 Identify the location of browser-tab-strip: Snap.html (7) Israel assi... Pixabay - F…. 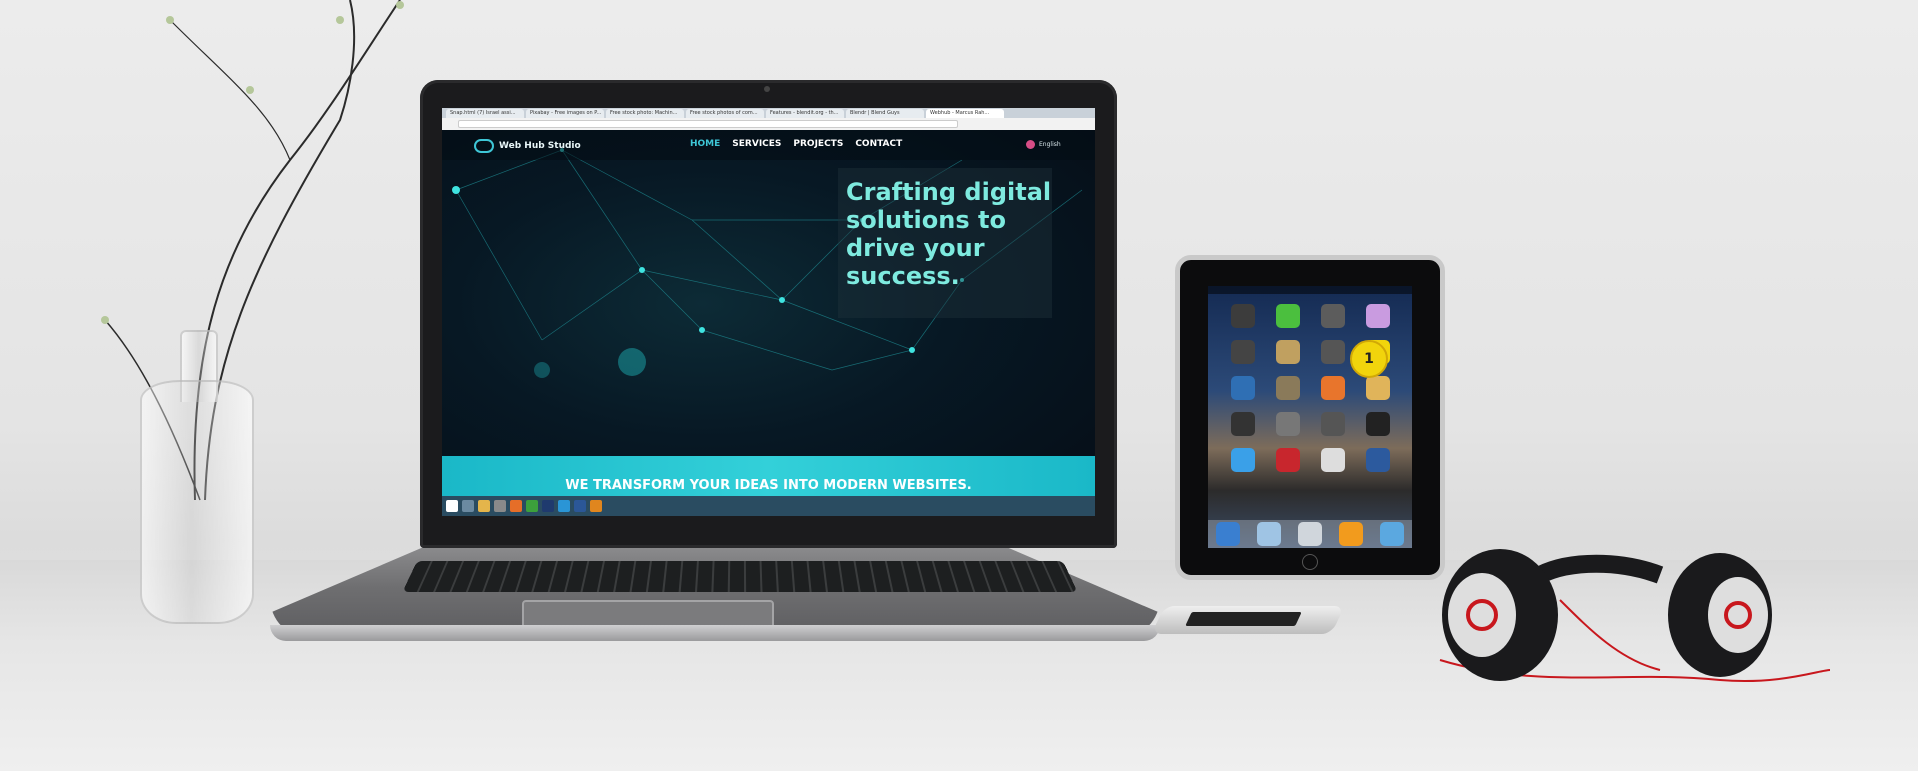
(768, 113).